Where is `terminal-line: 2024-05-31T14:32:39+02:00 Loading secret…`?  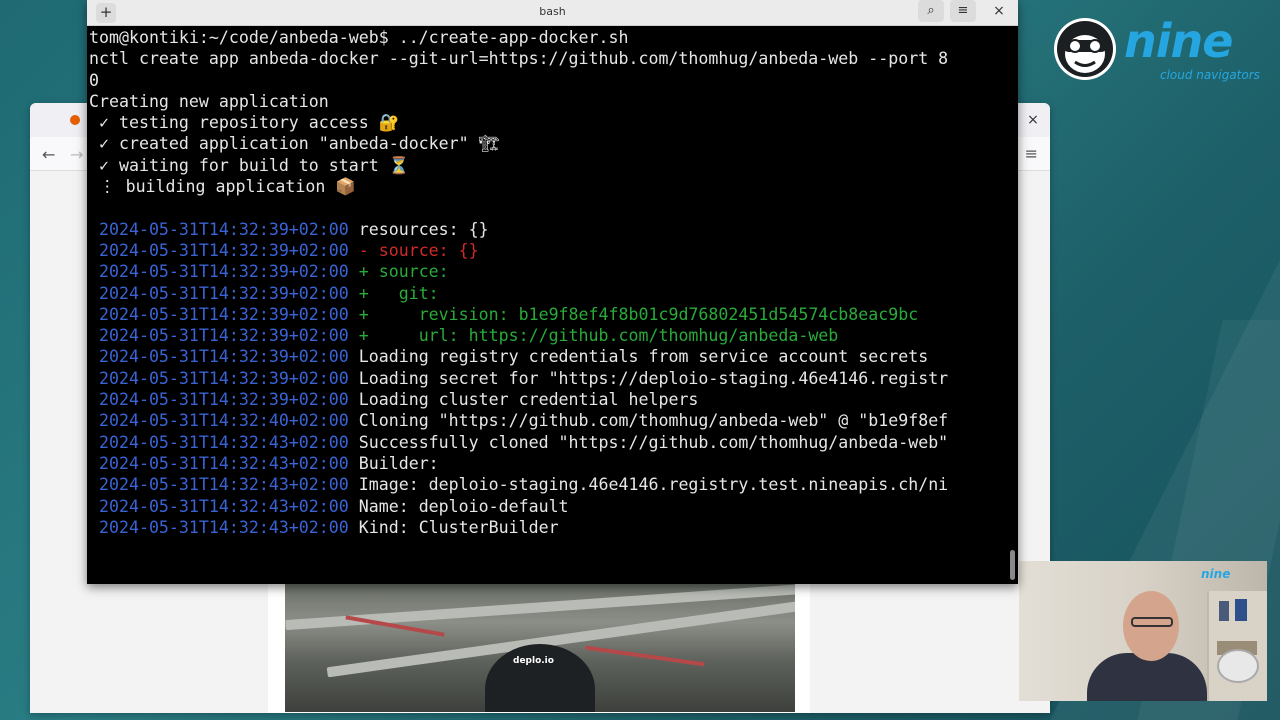 terminal-line: 2024-05-31T14:32:39+02:00 Loading secret… is located at coordinates (548, 378).